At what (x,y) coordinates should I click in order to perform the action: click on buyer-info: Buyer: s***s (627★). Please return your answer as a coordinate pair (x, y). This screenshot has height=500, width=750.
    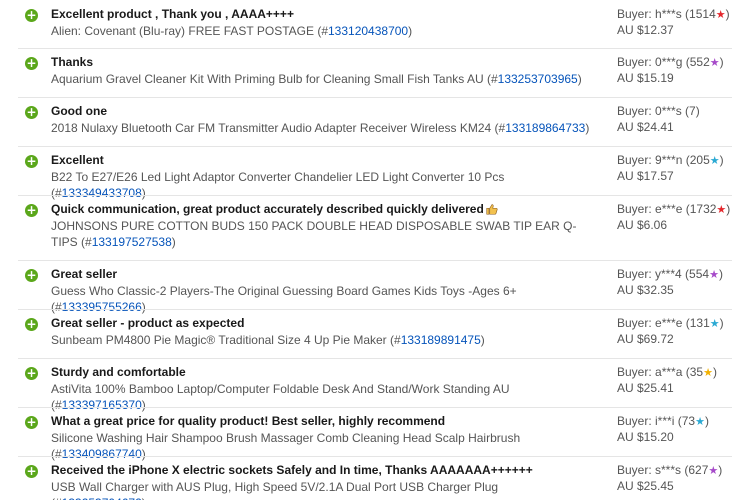
    Looking at the image, I should click on (670, 470).